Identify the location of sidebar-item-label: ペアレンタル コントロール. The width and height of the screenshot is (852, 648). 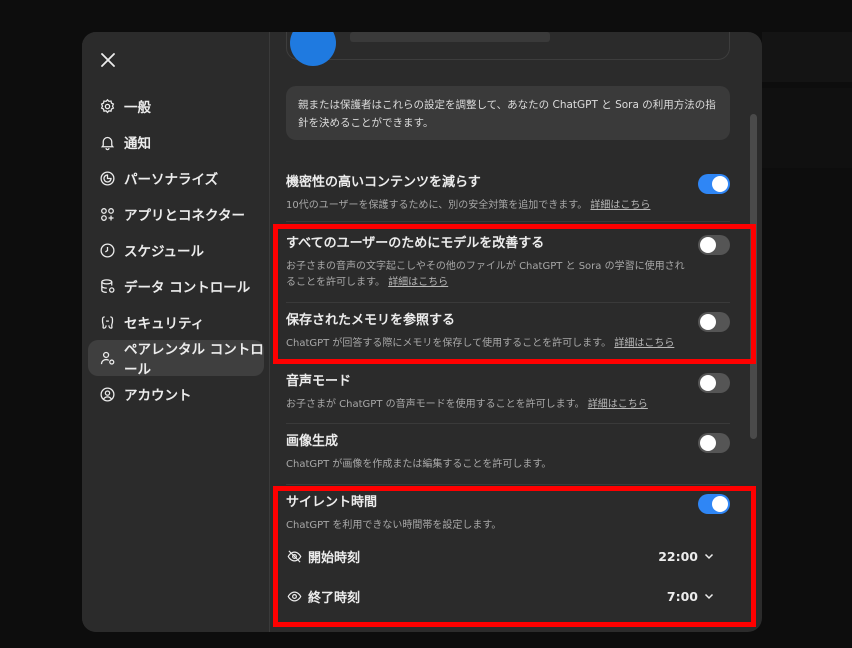
(194, 360).